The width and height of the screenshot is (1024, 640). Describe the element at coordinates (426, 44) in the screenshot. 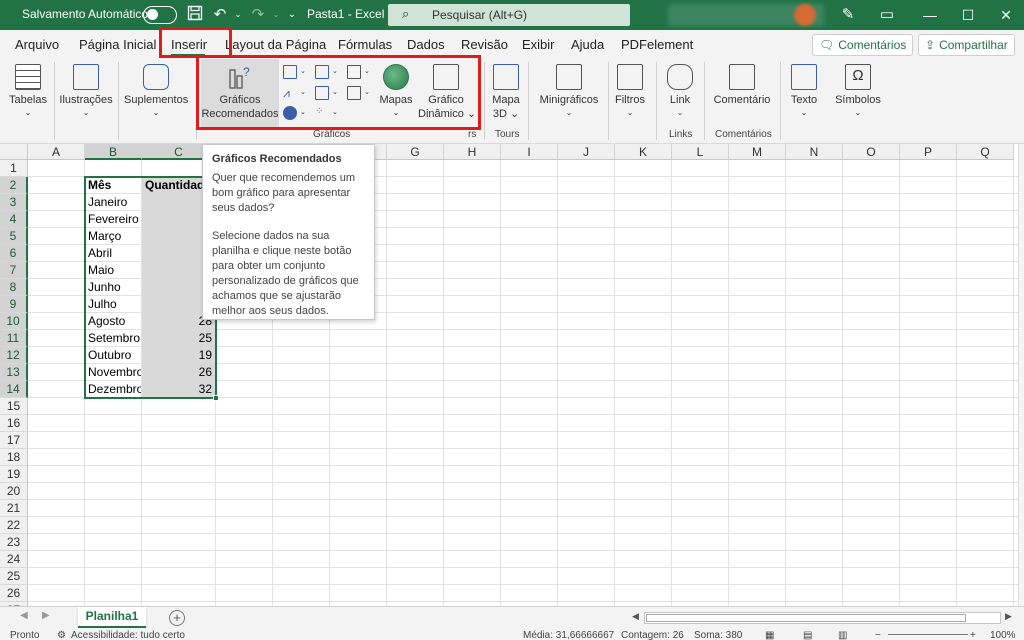

I see `tab-dados: Dados` at that location.